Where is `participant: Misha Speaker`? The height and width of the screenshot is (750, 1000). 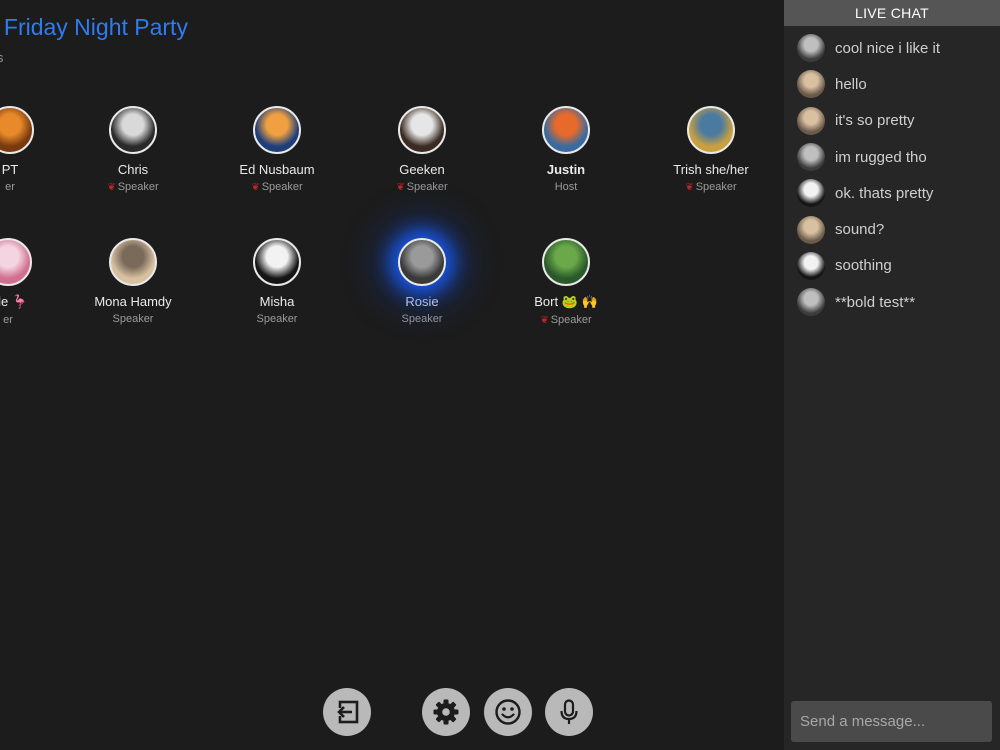
participant: Misha Speaker is located at coordinates (277, 281).